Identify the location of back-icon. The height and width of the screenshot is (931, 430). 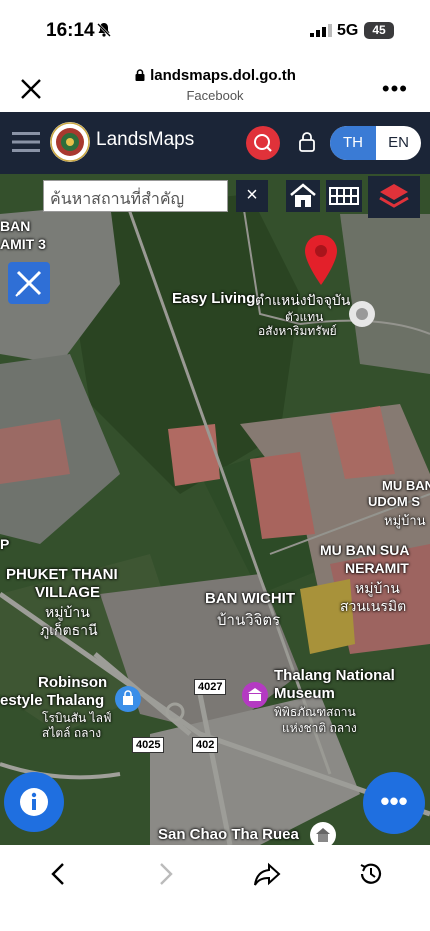
(59, 874).